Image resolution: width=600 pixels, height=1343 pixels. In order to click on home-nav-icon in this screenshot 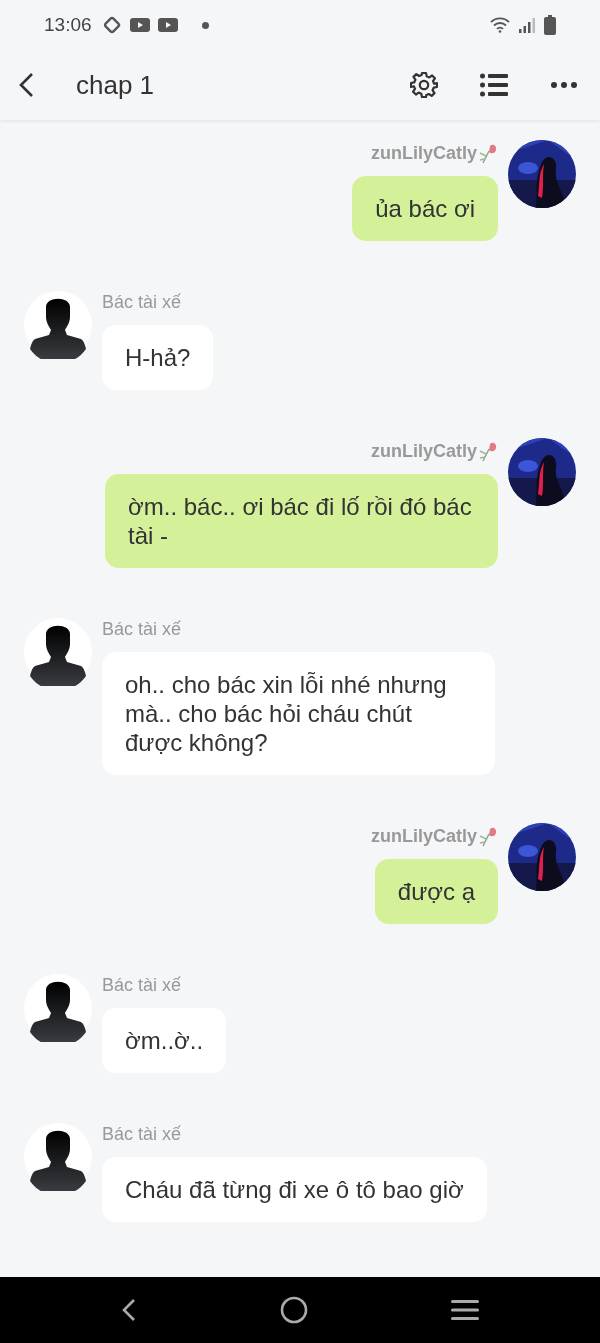, I will do `click(294, 1310)`.